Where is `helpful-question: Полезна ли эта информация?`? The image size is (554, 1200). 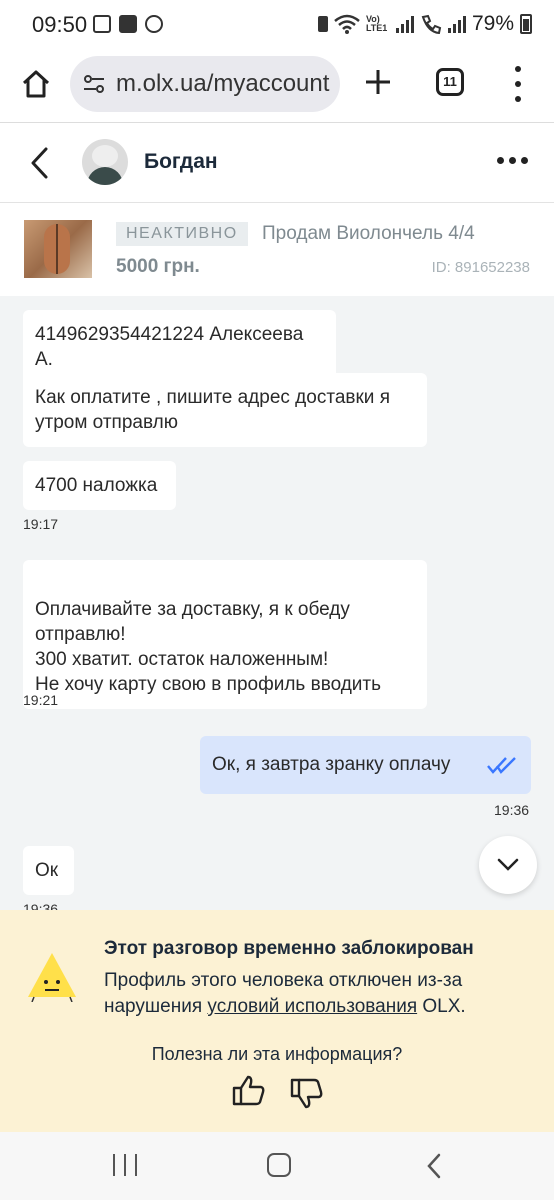 helpful-question: Полезна ли эта информация? is located at coordinates (277, 1054).